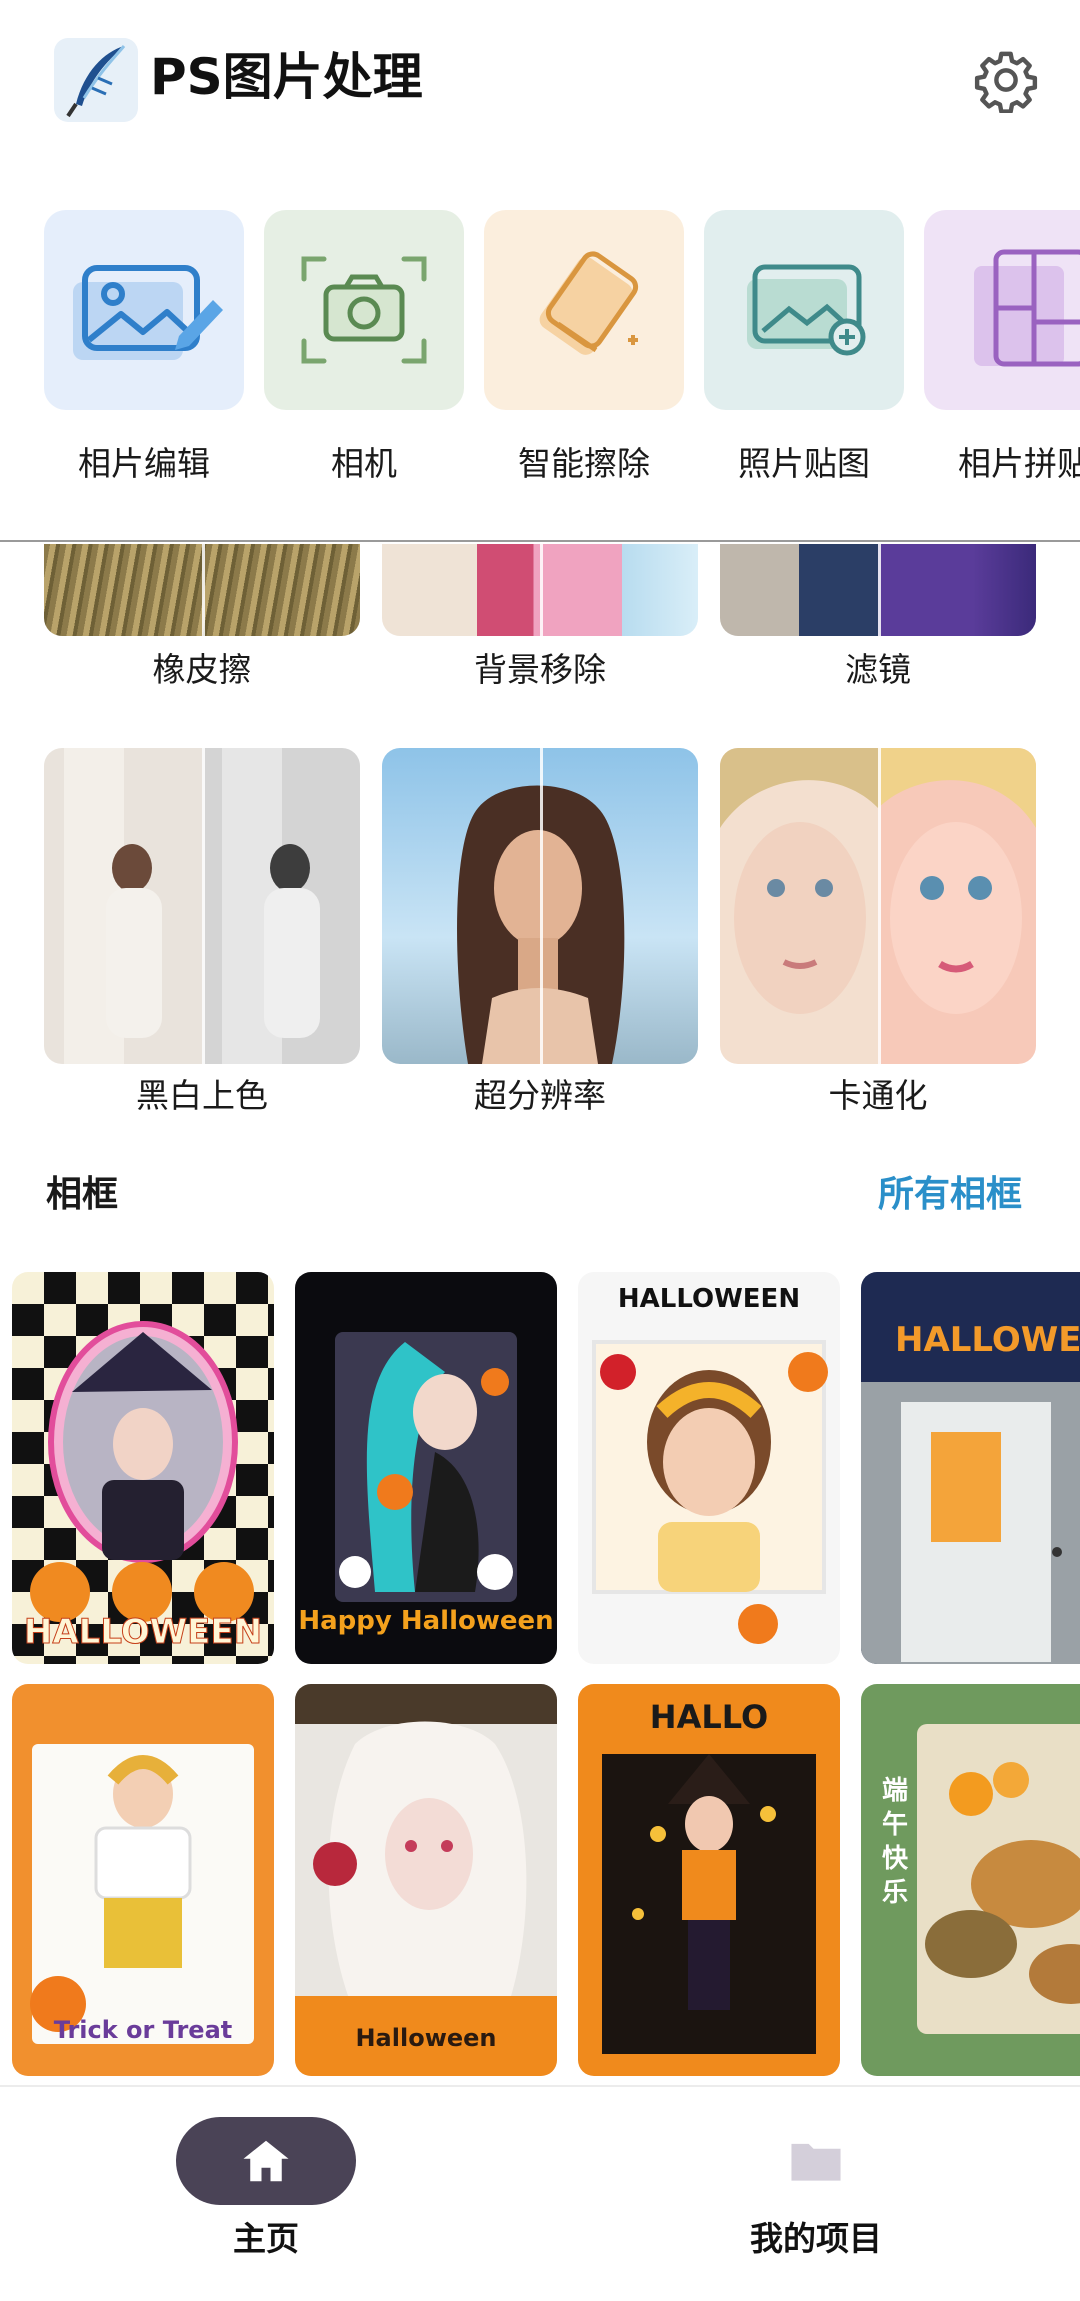 This screenshot has height=2301, width=1080. What do you see at coordinates (950, 1195) in the screenshot?
I see `all-frames-link: 所有相框` at bounding box center [950, 1195].